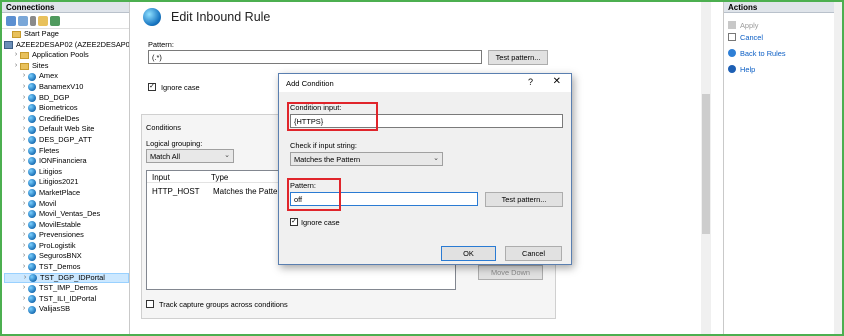 The image size is (844, 336). What do you see at coordinates (732, 37) in the screenshot?
I see `cancel-icon` at bounding box center [732, 37].